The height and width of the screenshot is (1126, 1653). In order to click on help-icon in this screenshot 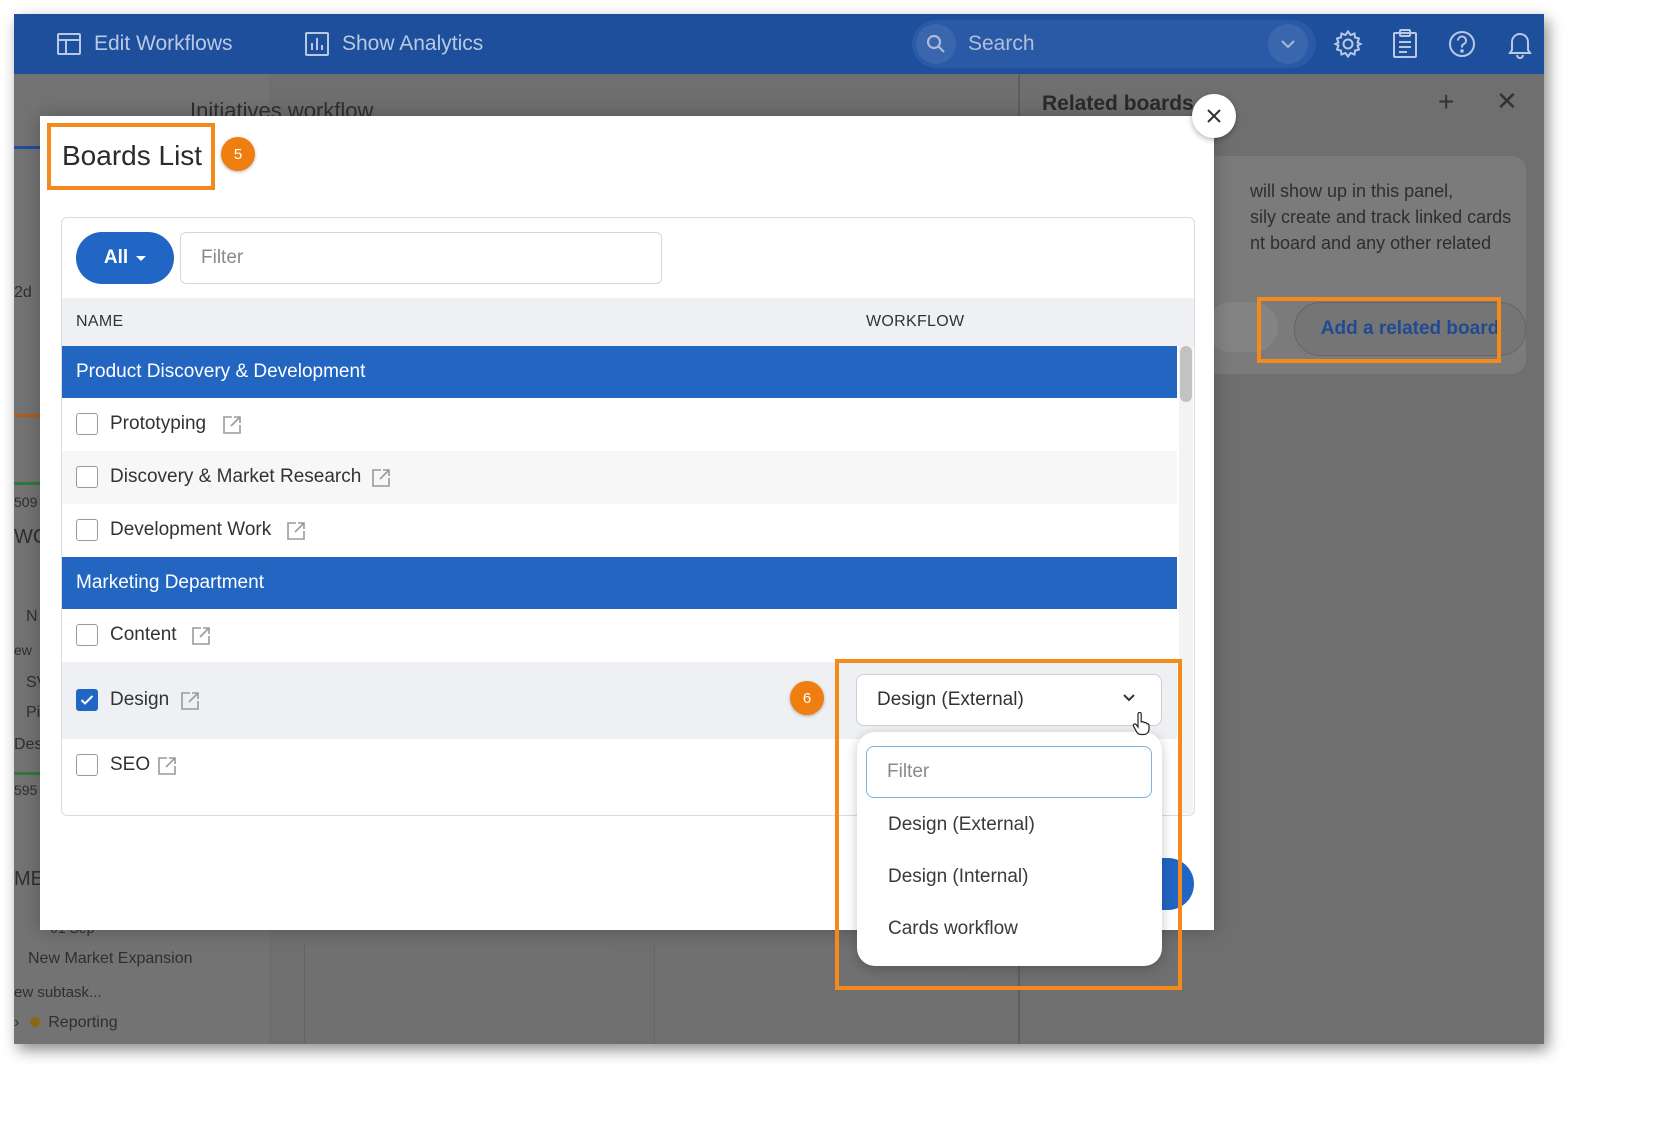, I will do `click(1462, 44)`.